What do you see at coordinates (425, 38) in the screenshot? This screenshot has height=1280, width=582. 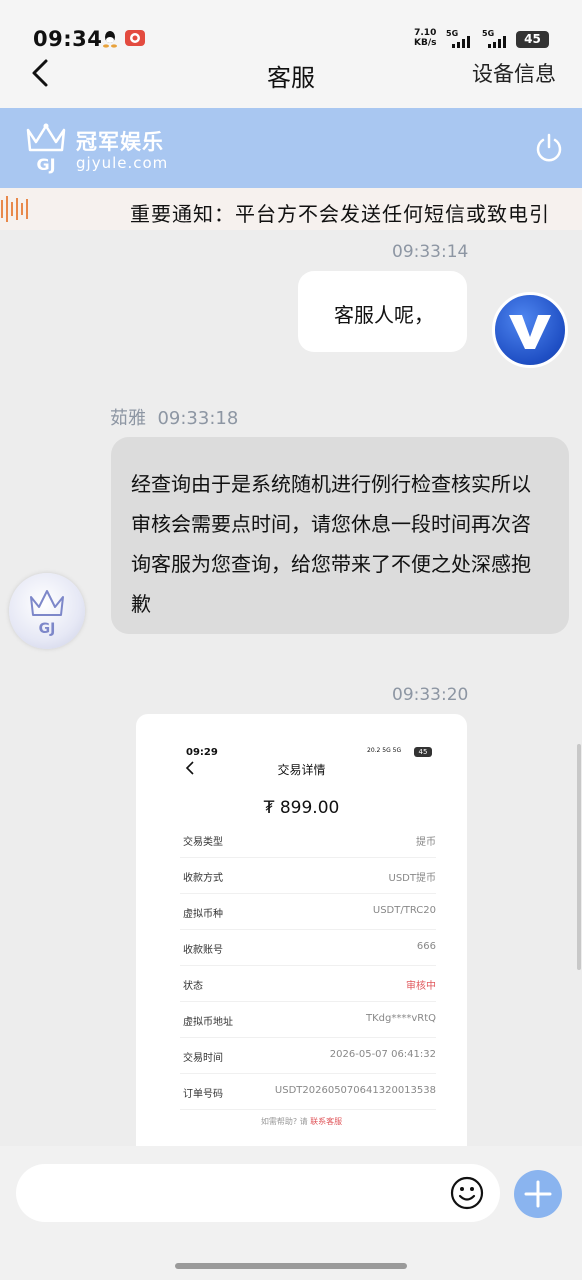 I see `network-speed: 7.10 KB/s` at bounding box center [425, 38].